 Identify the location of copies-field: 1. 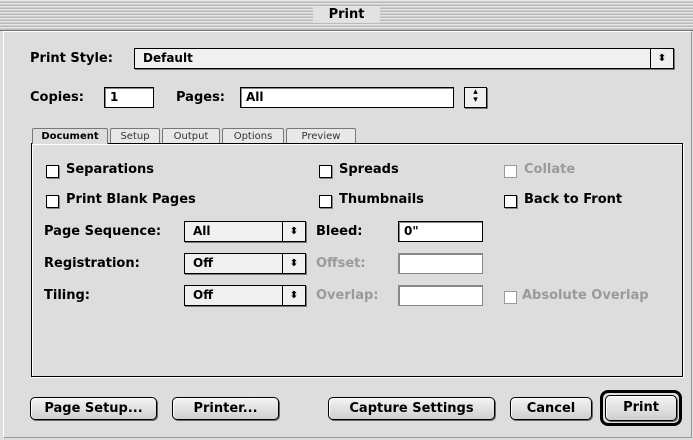
(129, 97).